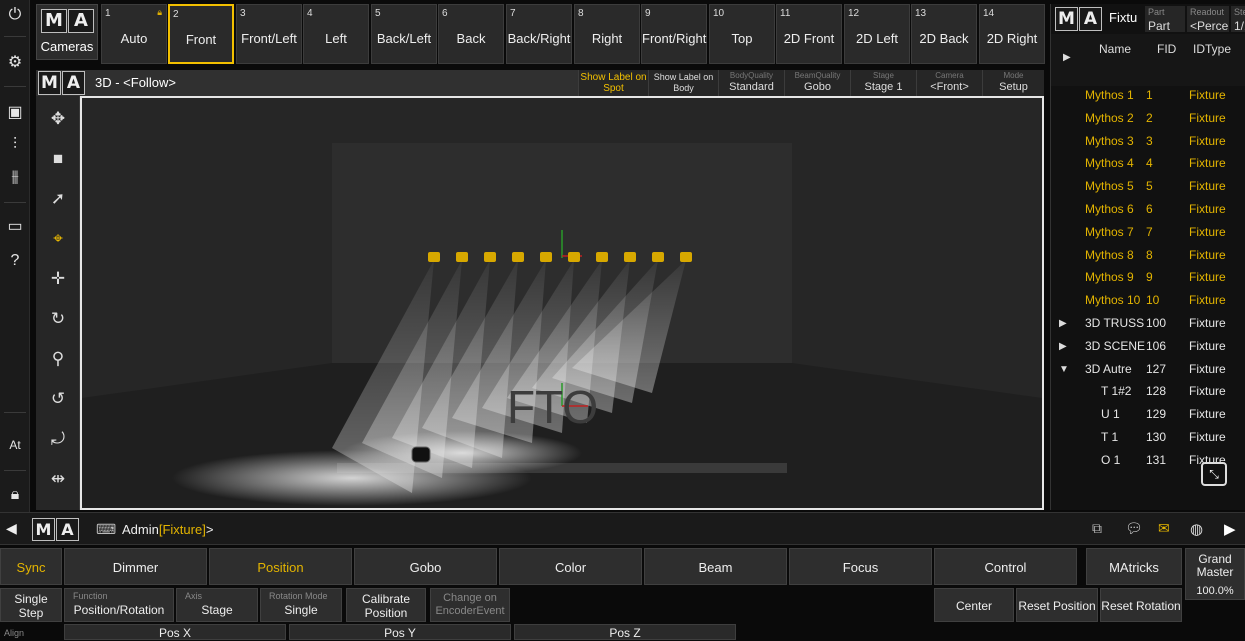  I want to click on table-row: ▼ 3D Autre 127 Fixture, so click(1148, 369).